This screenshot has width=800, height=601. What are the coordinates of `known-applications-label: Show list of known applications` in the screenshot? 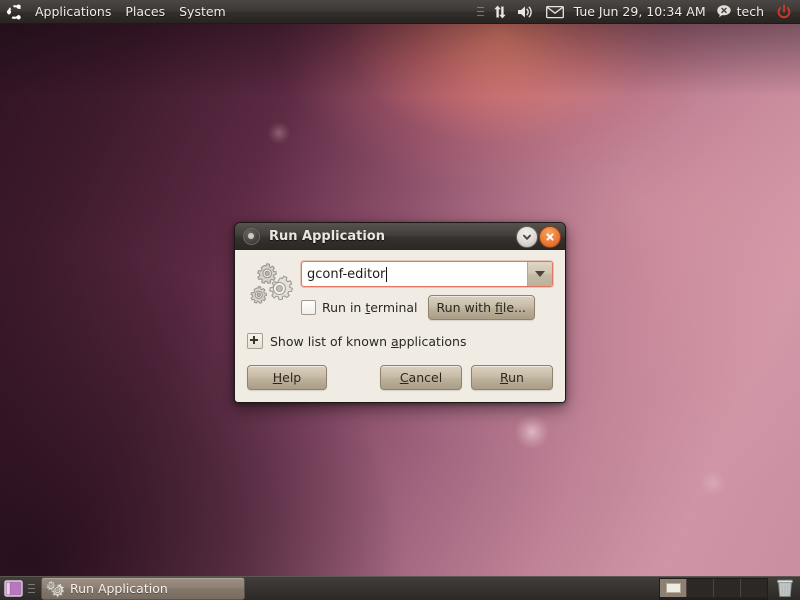 It's located at (368, 341).